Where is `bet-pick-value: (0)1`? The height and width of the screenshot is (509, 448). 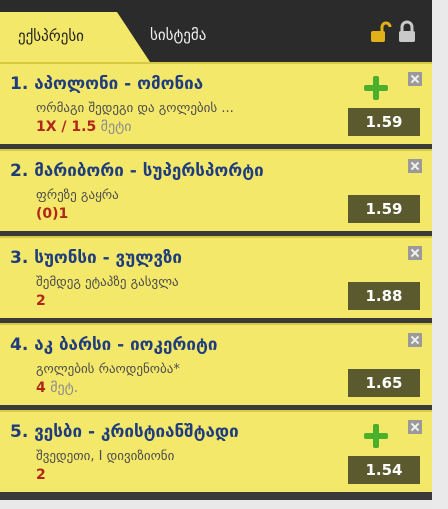 bet-pick-value: (0)1 is located at coordinates (52, 214).